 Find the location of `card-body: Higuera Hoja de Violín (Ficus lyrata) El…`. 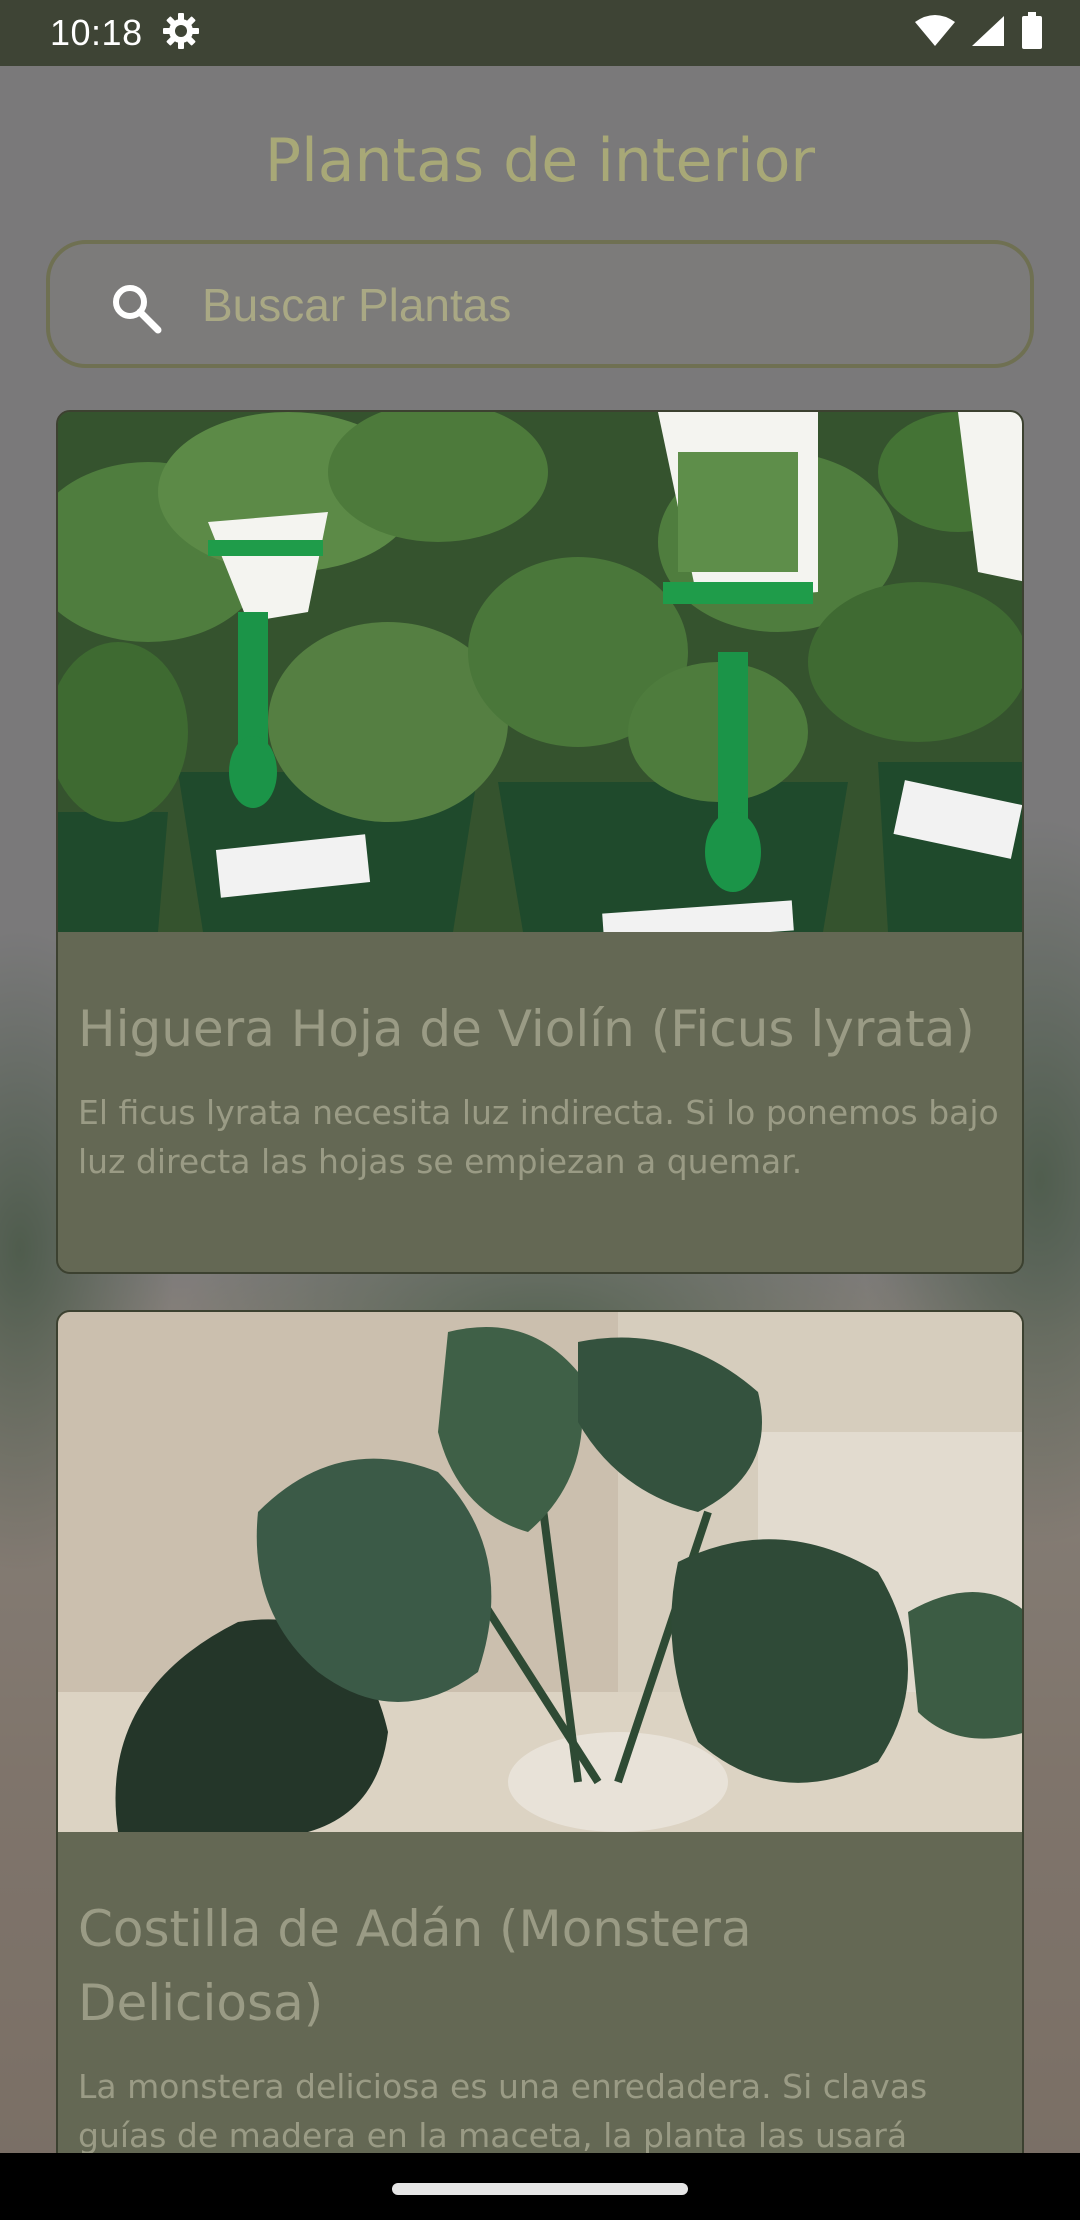

card-body: Higuera Hoja de Violín (Ficus lyrata) El… is located at coordinates (540, 1069).